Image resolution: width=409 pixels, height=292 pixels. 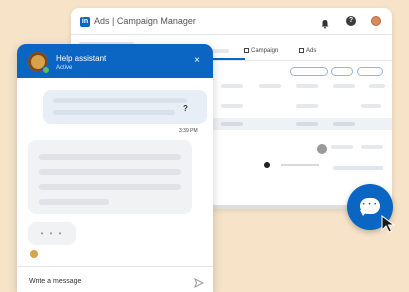 I want to click on tab-campaign: Campaign, so click(x=261, y=51).